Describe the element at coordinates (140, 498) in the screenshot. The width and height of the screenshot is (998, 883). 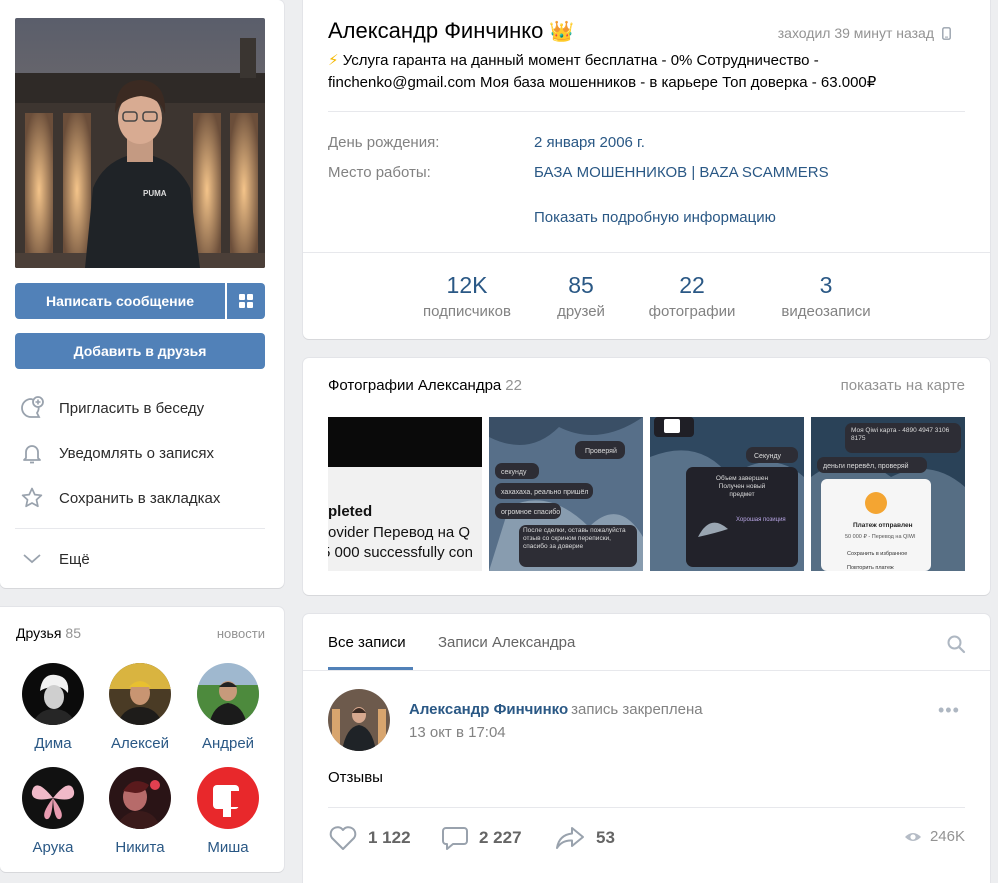
I see `save-bookmark-label: Сохранить в закладках` at that location.